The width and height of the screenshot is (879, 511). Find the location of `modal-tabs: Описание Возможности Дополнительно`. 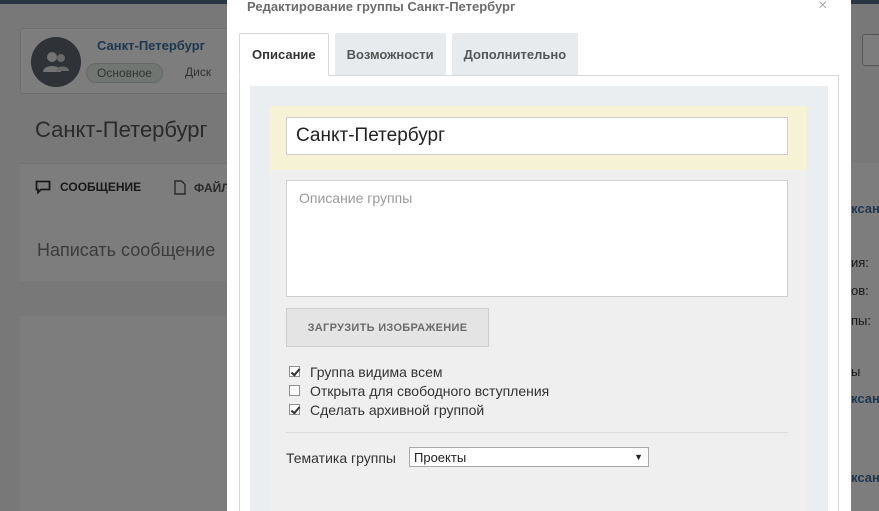

modal-tabs: Описание Возможности Дополнительно is located at coordinates (411, 54).